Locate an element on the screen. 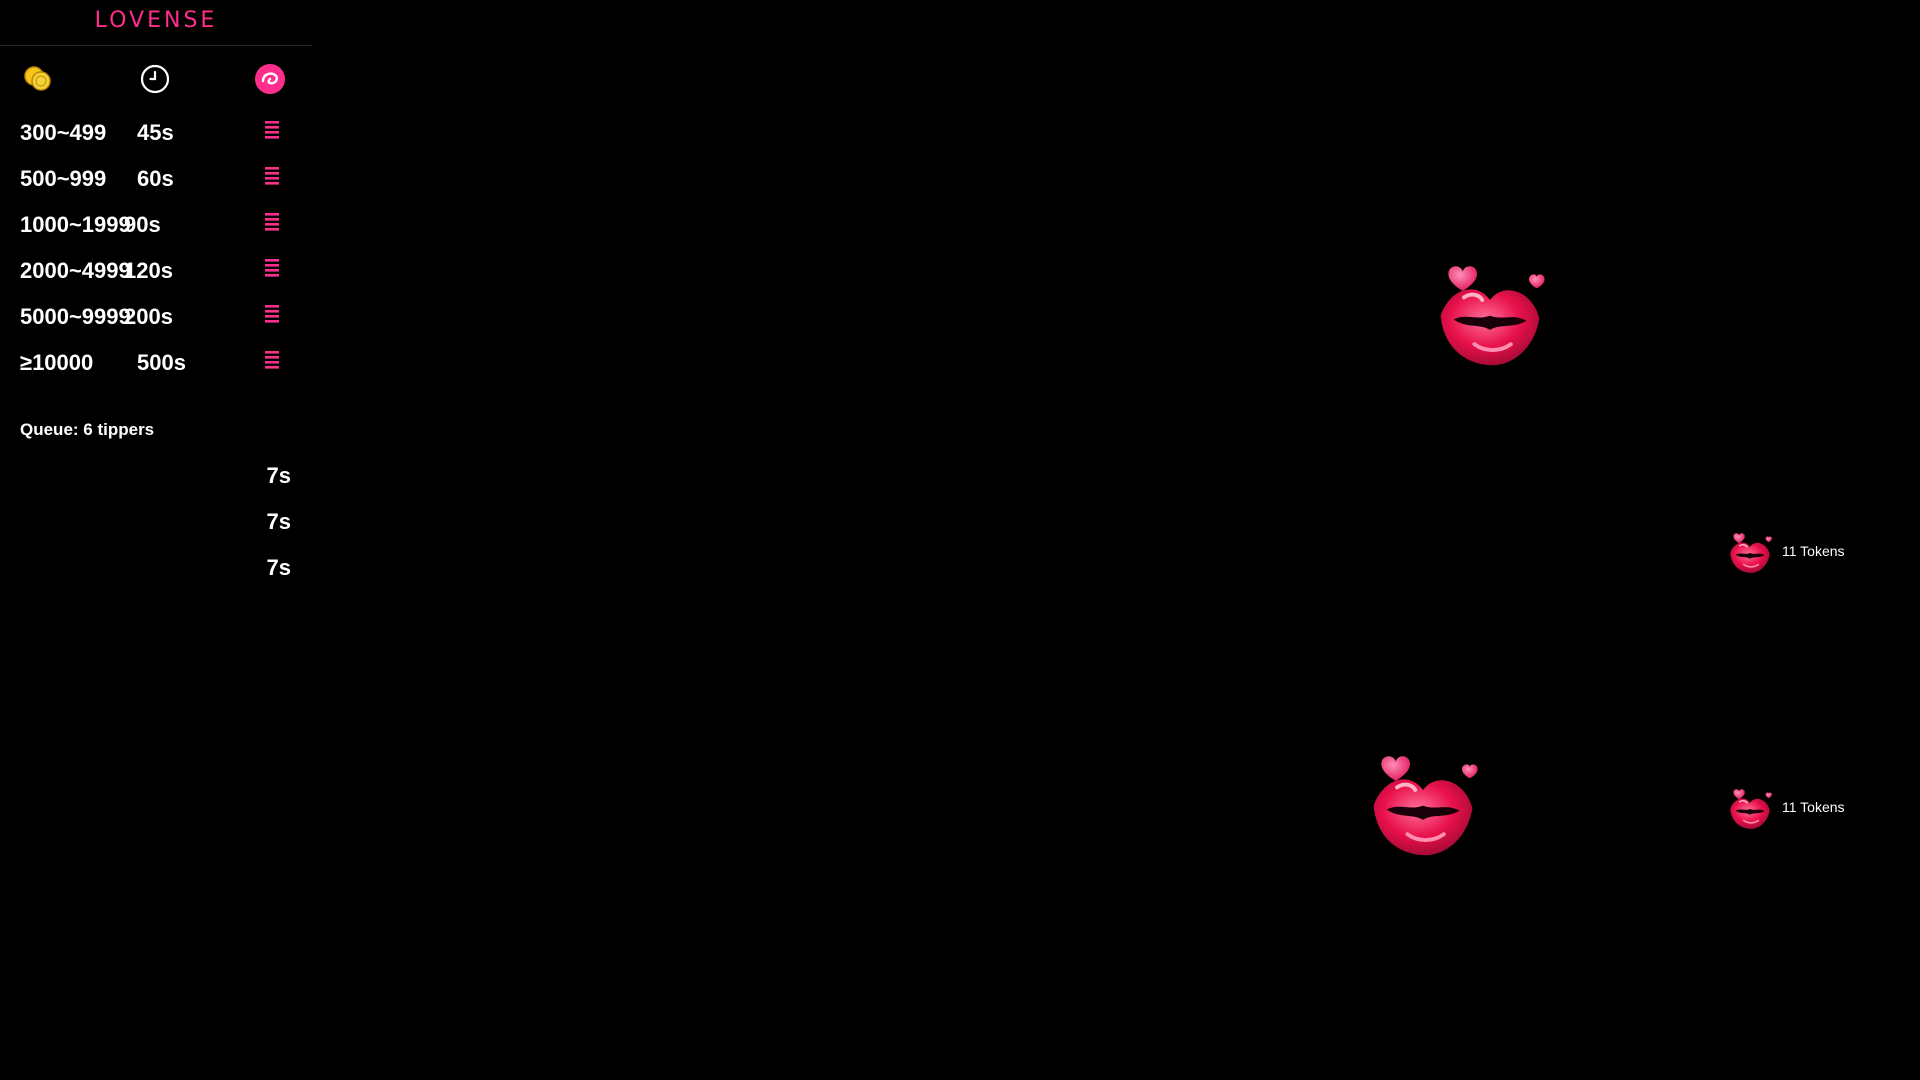 This screenshot has width=1920, height=1080. level-row: 2000~4999 120s is located at coordinates (160, 270).